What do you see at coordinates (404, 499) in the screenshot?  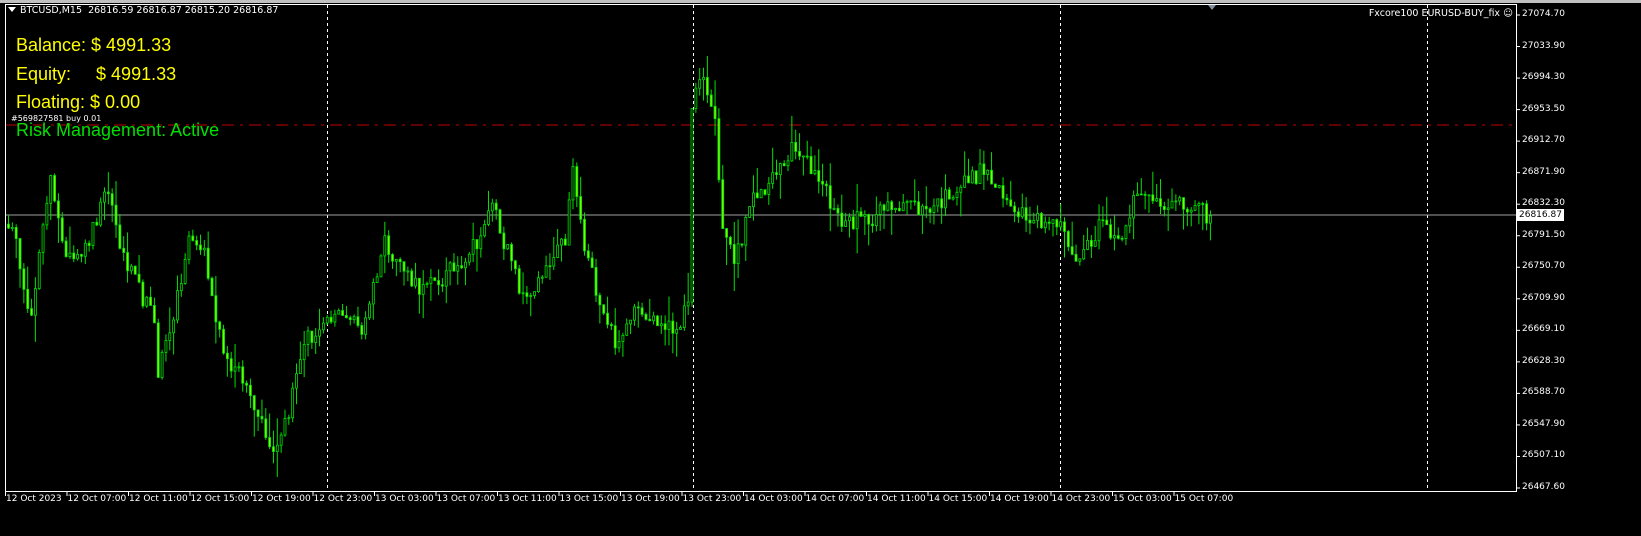 I see `time-tick-label: 13 Oct 03:00` at bounding box center [404, 499].